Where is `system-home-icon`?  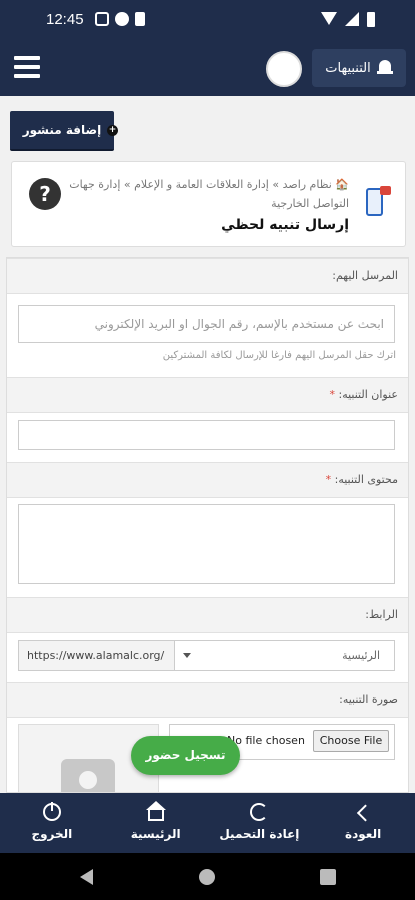 system-home-icon is located at coordinates (207, 877).